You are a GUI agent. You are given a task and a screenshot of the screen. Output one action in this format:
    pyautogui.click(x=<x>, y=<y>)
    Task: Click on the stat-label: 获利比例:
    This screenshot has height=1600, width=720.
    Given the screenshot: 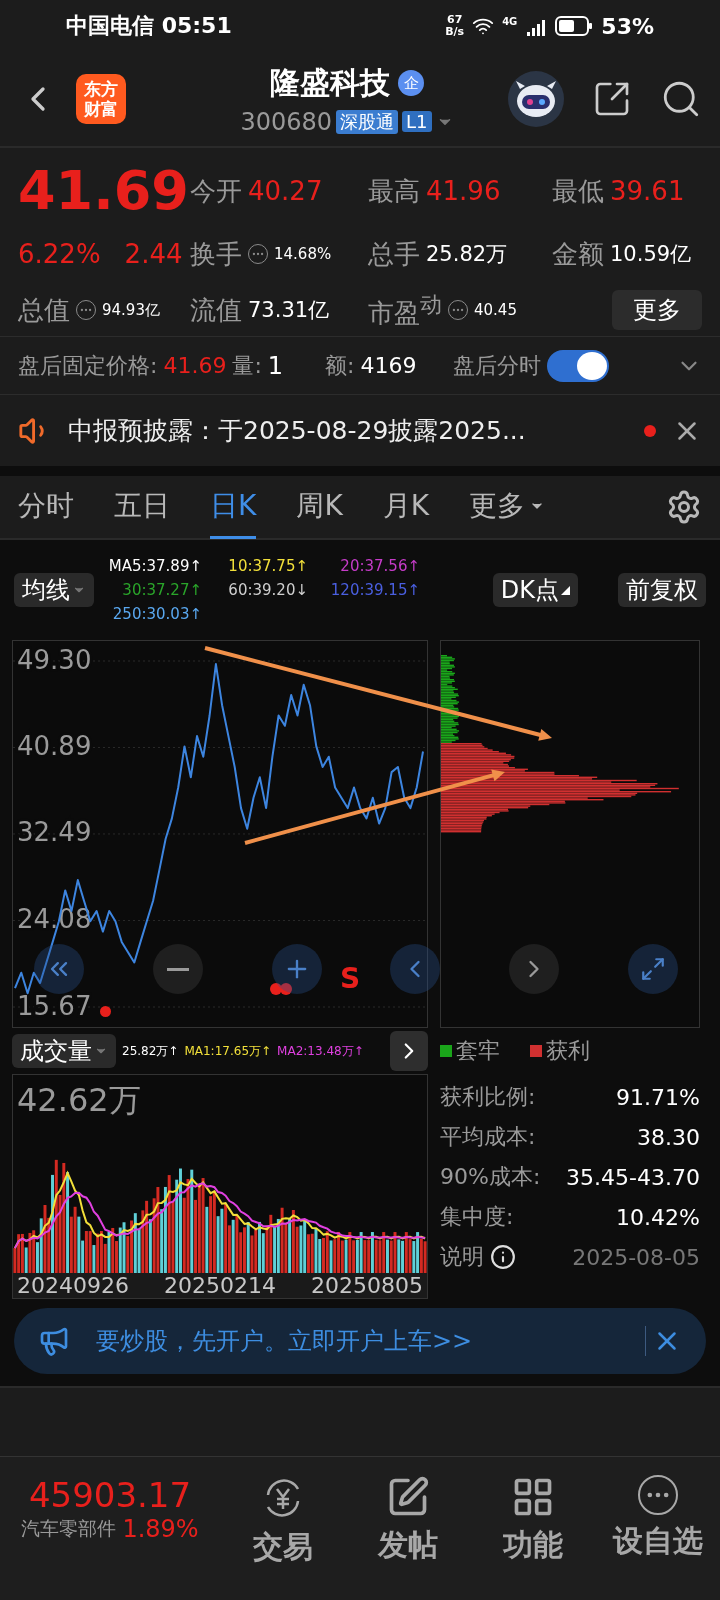 What is the action you would take?
    pyautogui.click(x=488, y=1097)
    